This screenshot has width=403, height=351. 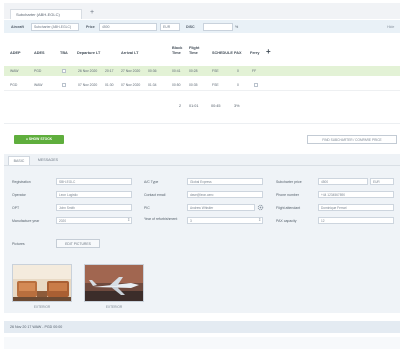 What do you see at coordinates (177, 50) in the screenshot?
I see `col-block-time: Block Time` at bounding box center [177, 50].